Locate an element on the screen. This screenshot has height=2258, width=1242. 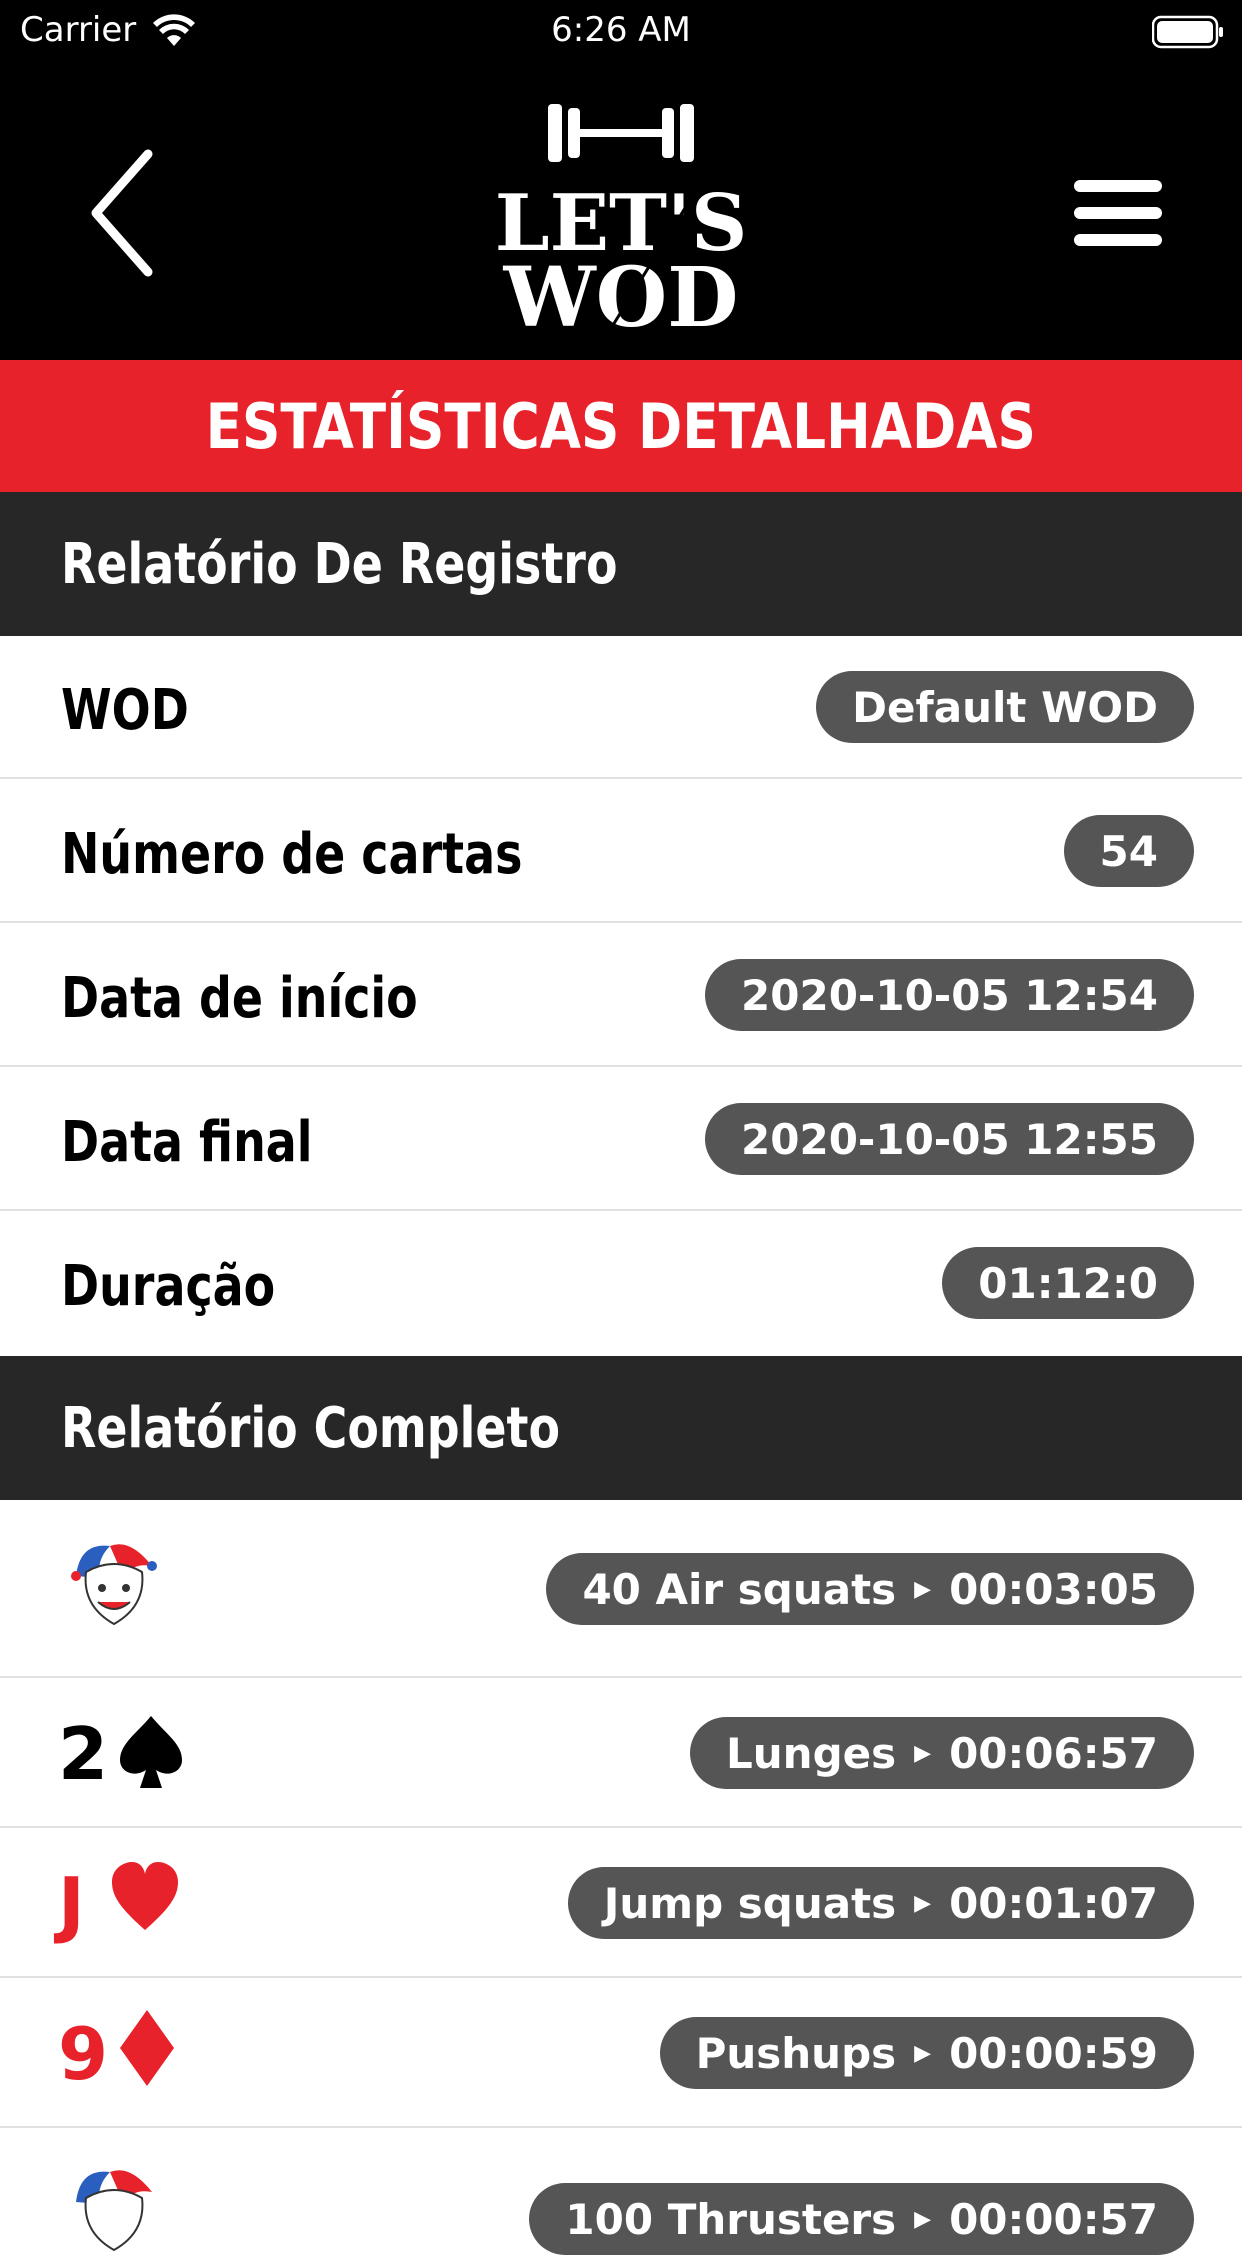
card-row: 100 Thrusters ▶ 00:00:57 is located at coordinates (621, 2191).